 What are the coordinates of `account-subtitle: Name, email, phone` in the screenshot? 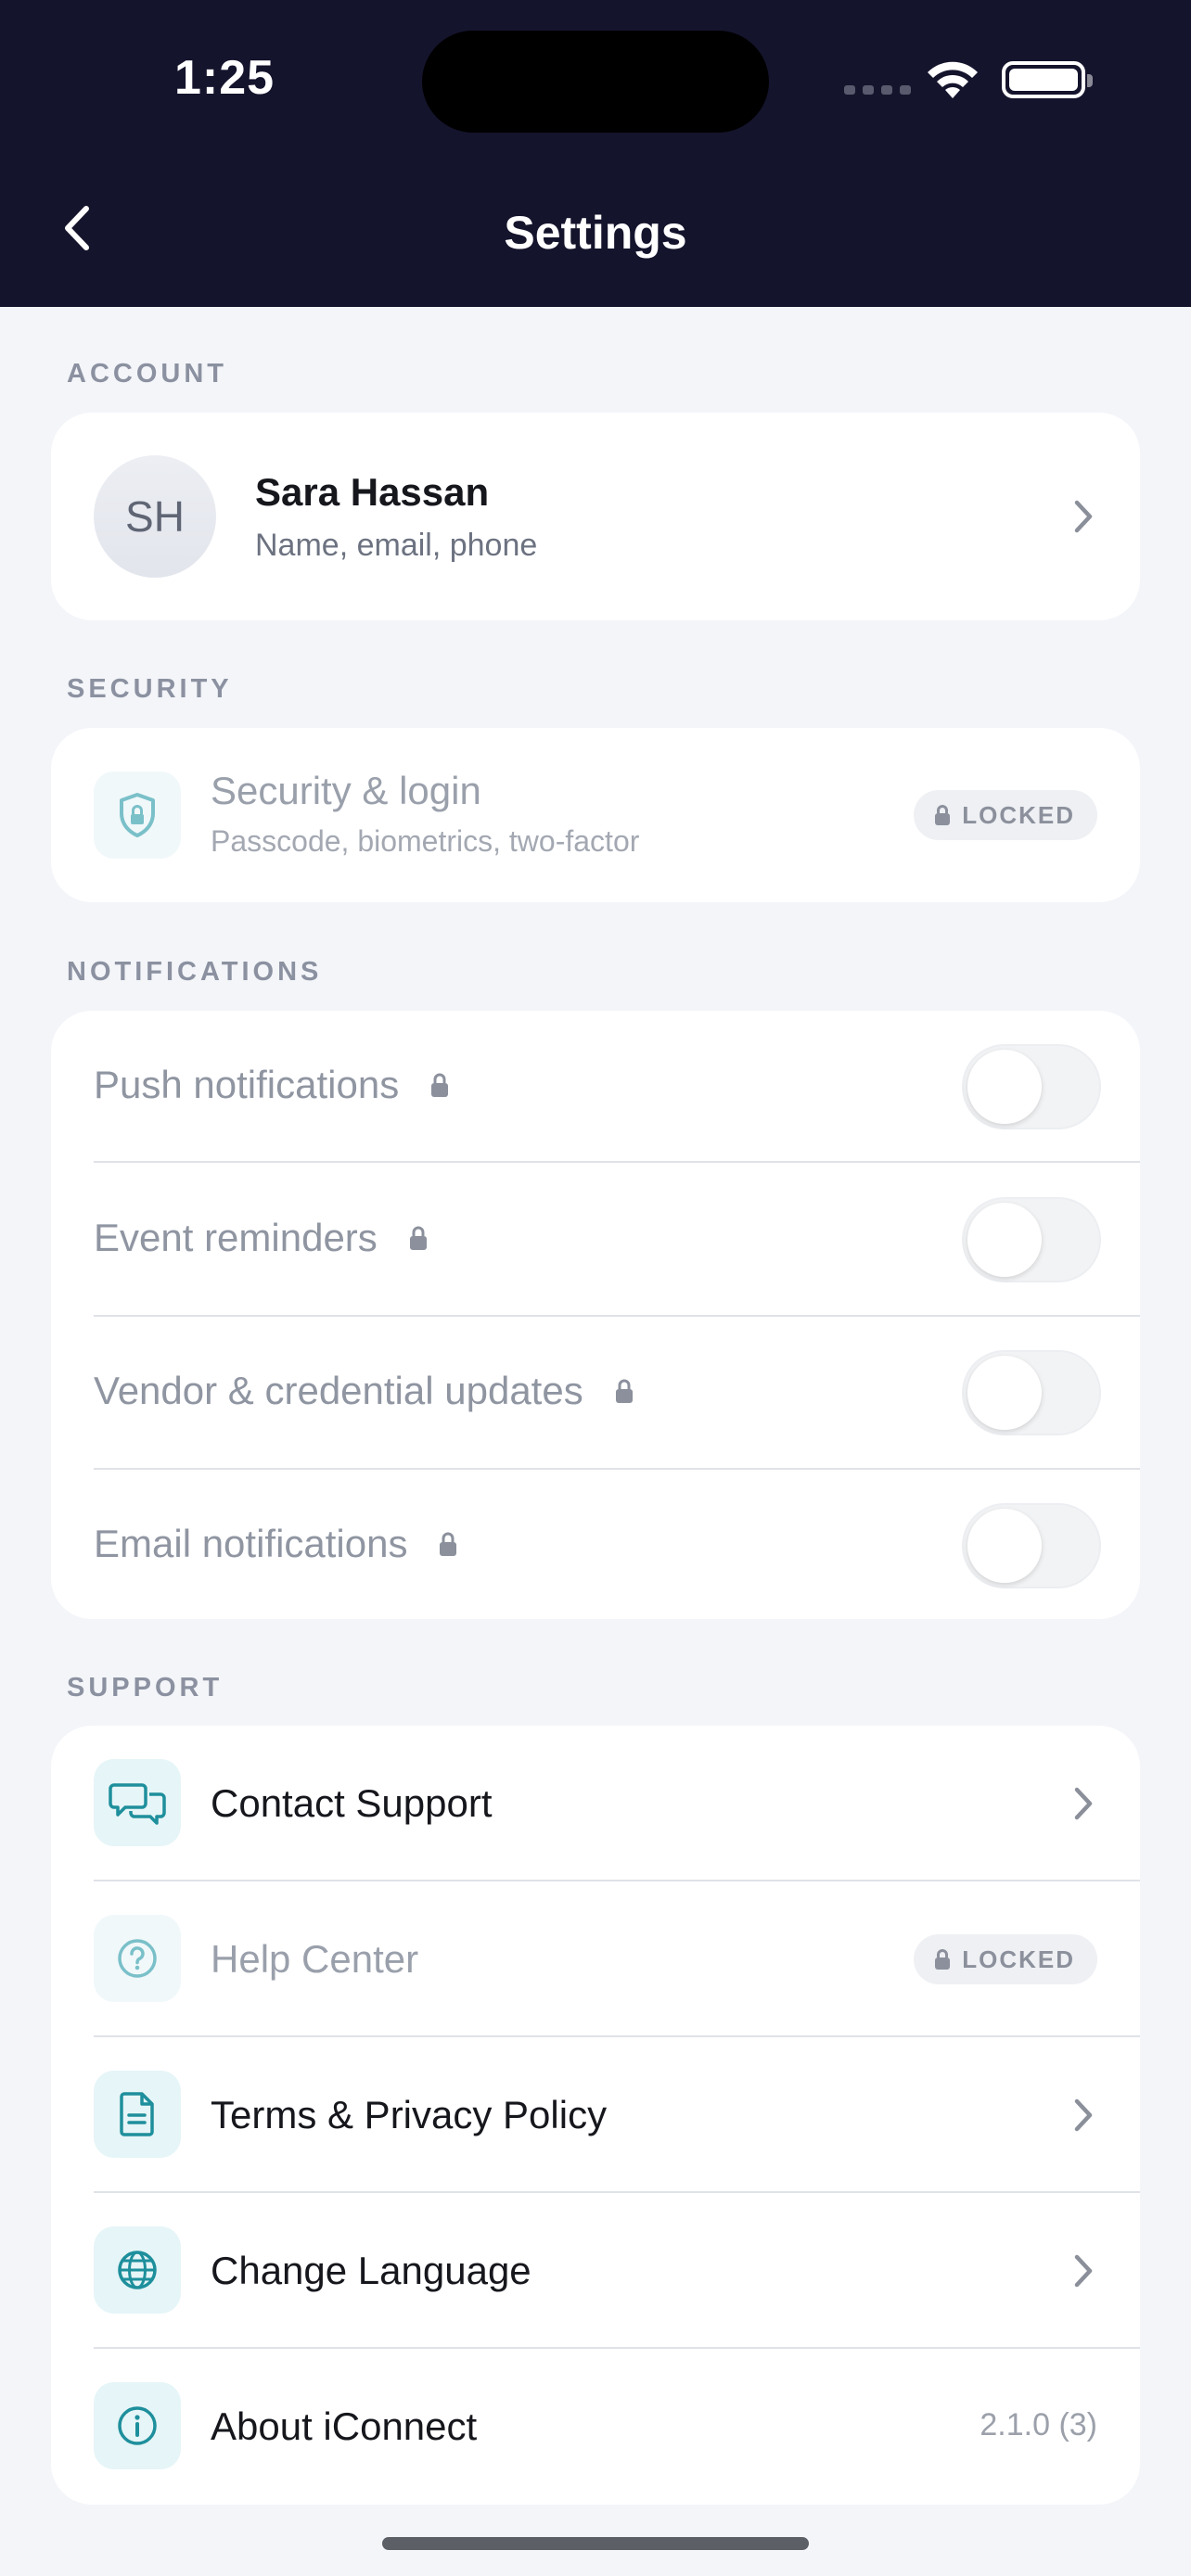 It's located at (396, 545).